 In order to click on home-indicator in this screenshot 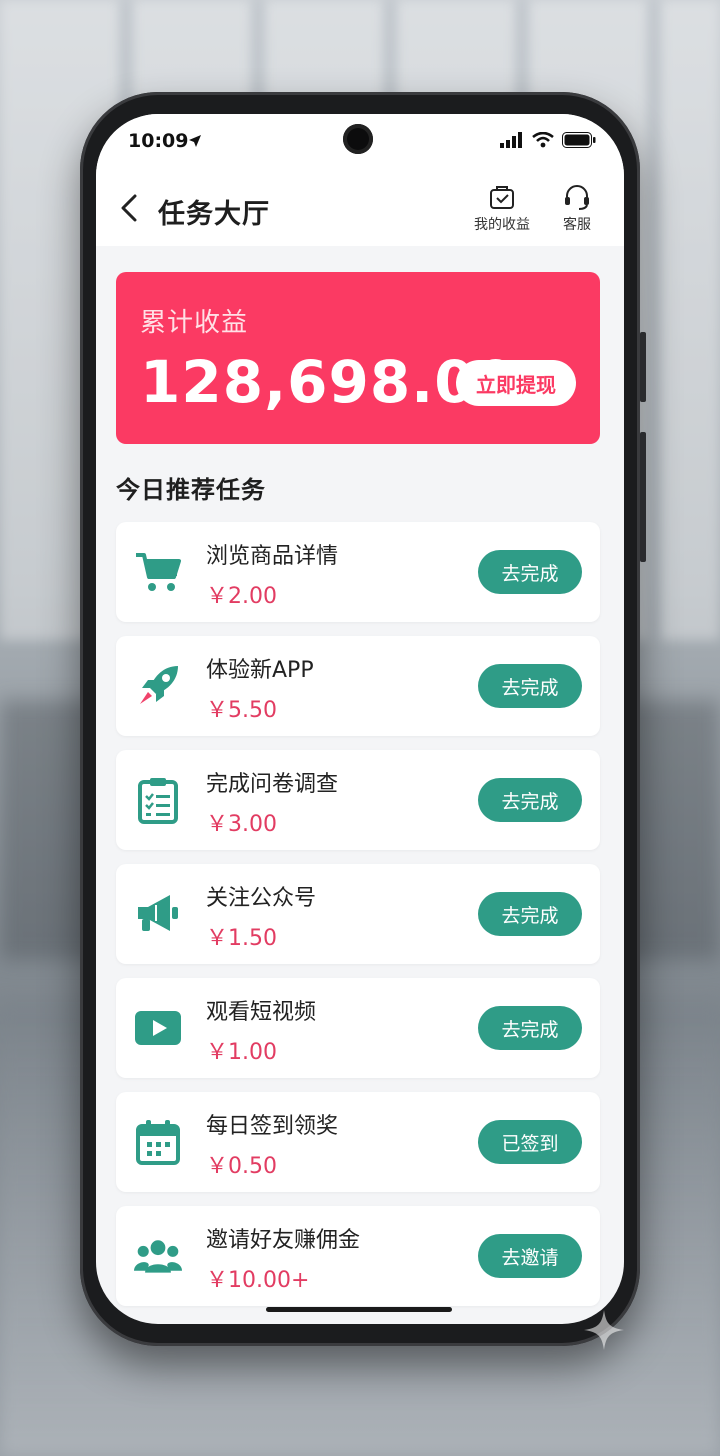, I will do `click(359, 1309)`.